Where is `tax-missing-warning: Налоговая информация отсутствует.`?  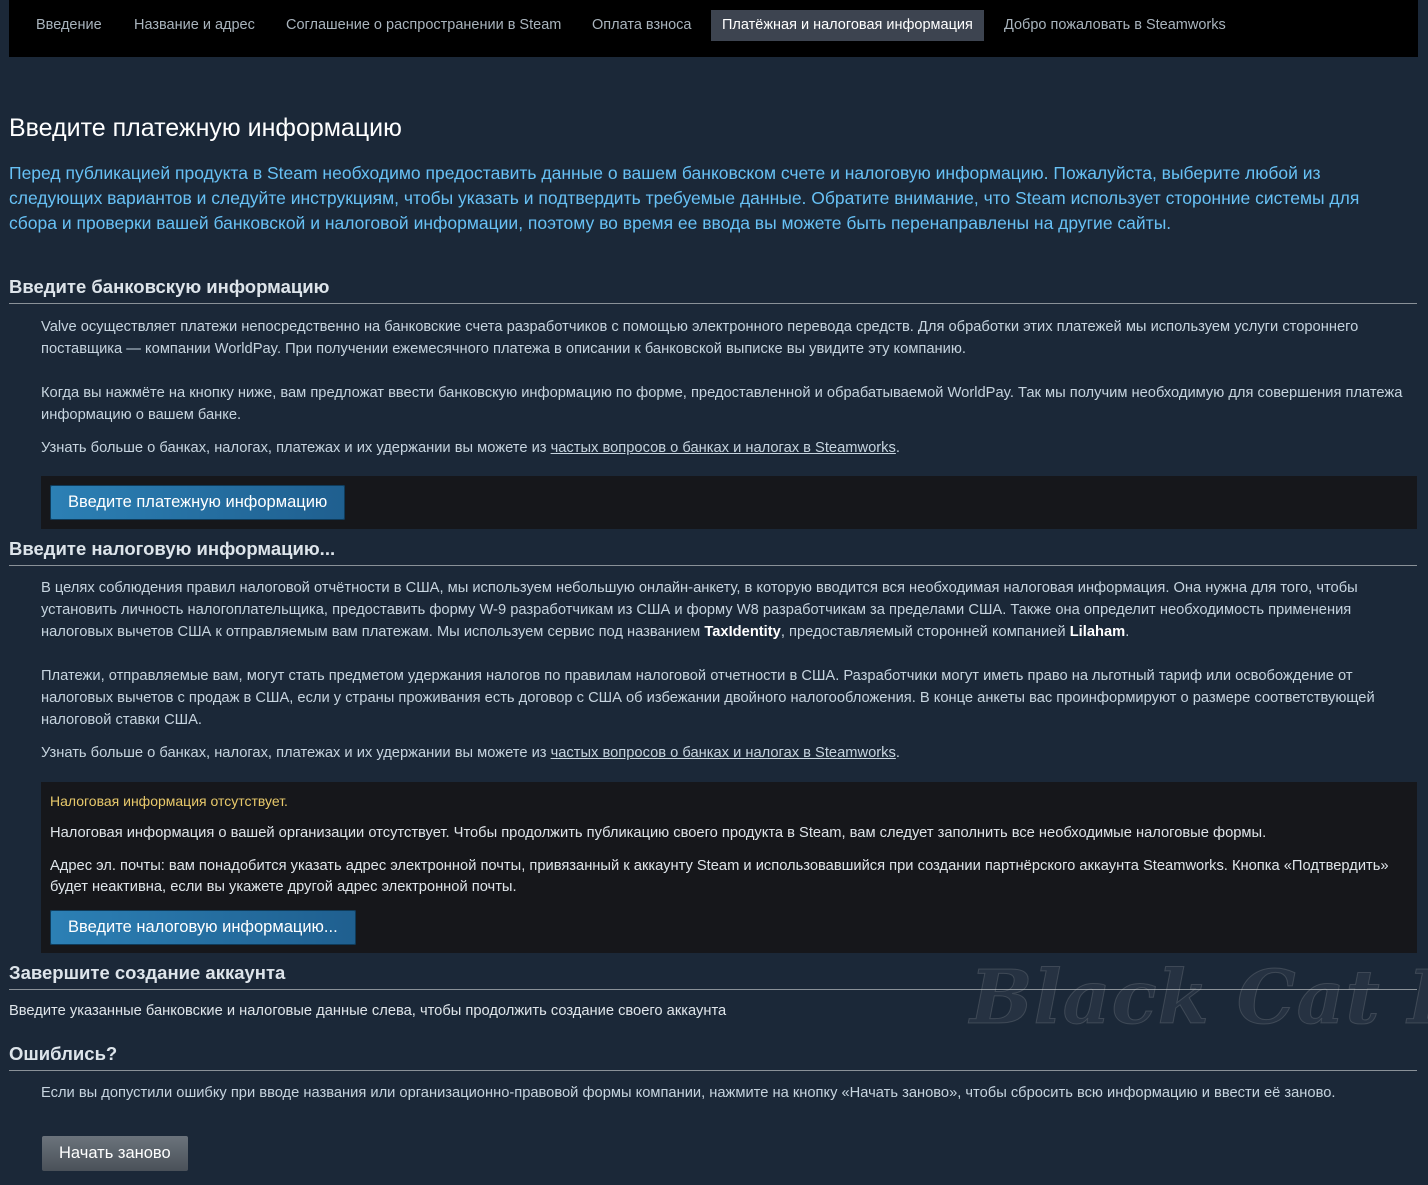
tax-missing-warning: Налоговая информация отсутствует. is located at coordinates (169, 801).